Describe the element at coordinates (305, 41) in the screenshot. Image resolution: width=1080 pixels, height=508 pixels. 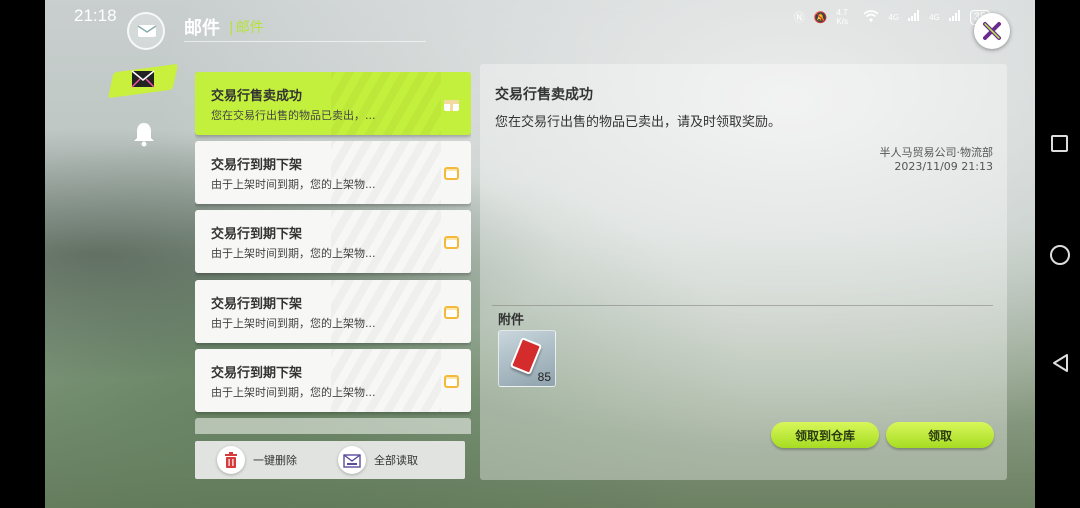
I see `header-divider` at that location.